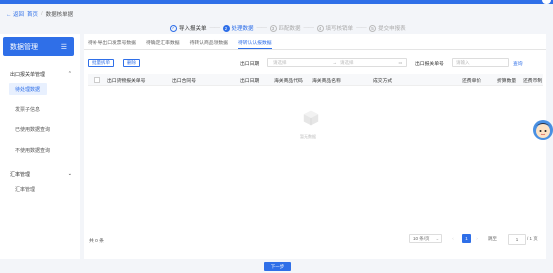  Describe the element at coordinates (311, 118) in the screenshot. I see `empty-box-icon` at that location.